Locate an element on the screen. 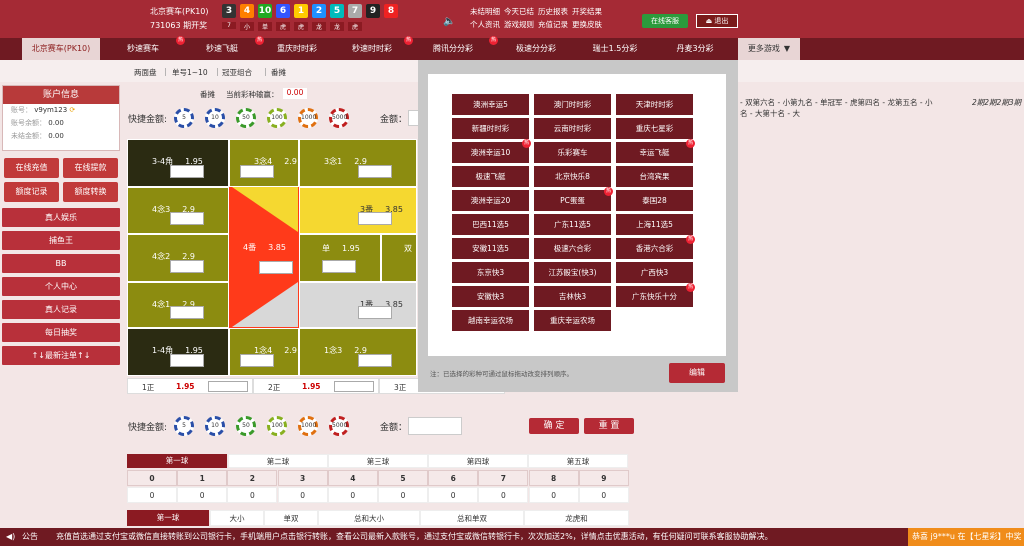 This screenshot has width=1024, height=546. header-link: 充值记录 is located at coordinates (553, 24).